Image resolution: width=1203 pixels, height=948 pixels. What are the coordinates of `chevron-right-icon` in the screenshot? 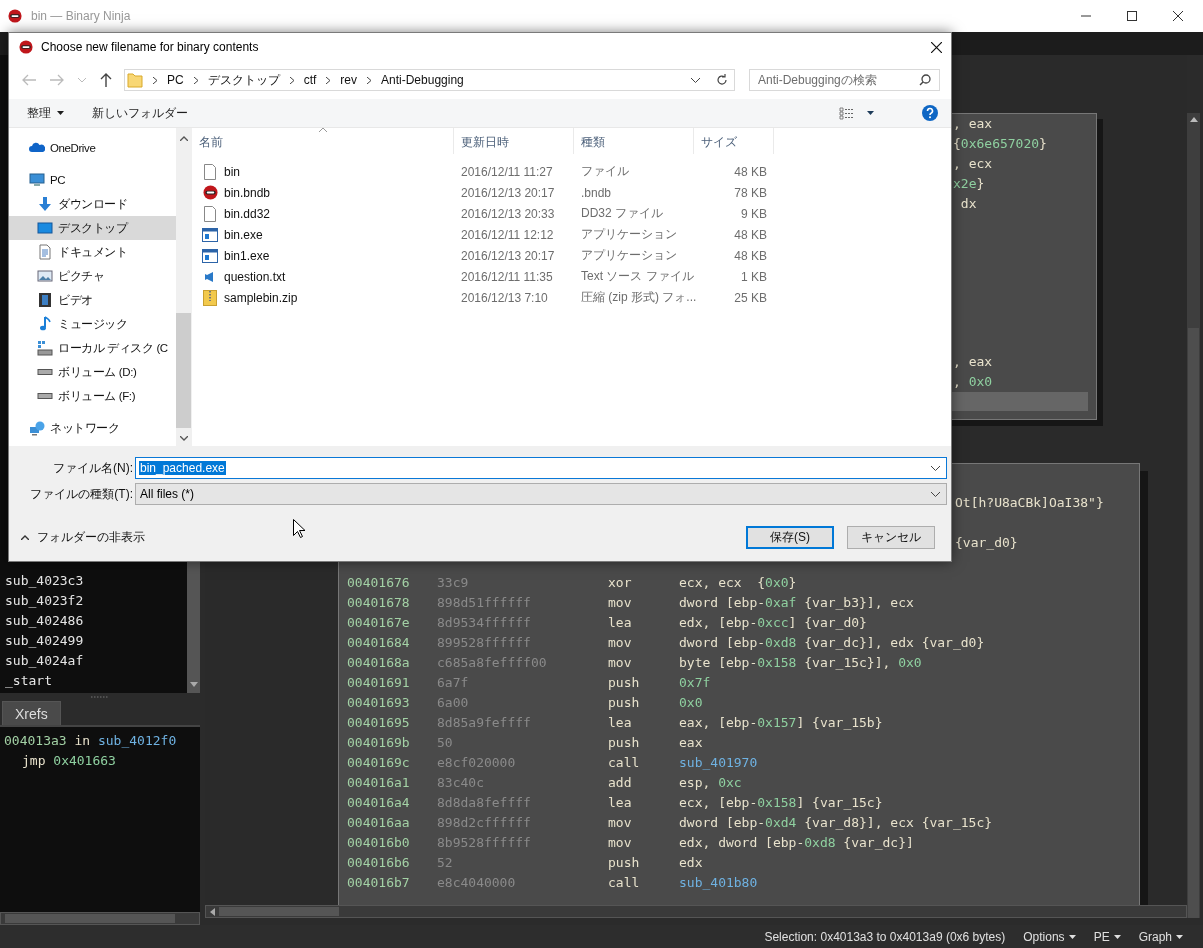 It's located at (291, 80).